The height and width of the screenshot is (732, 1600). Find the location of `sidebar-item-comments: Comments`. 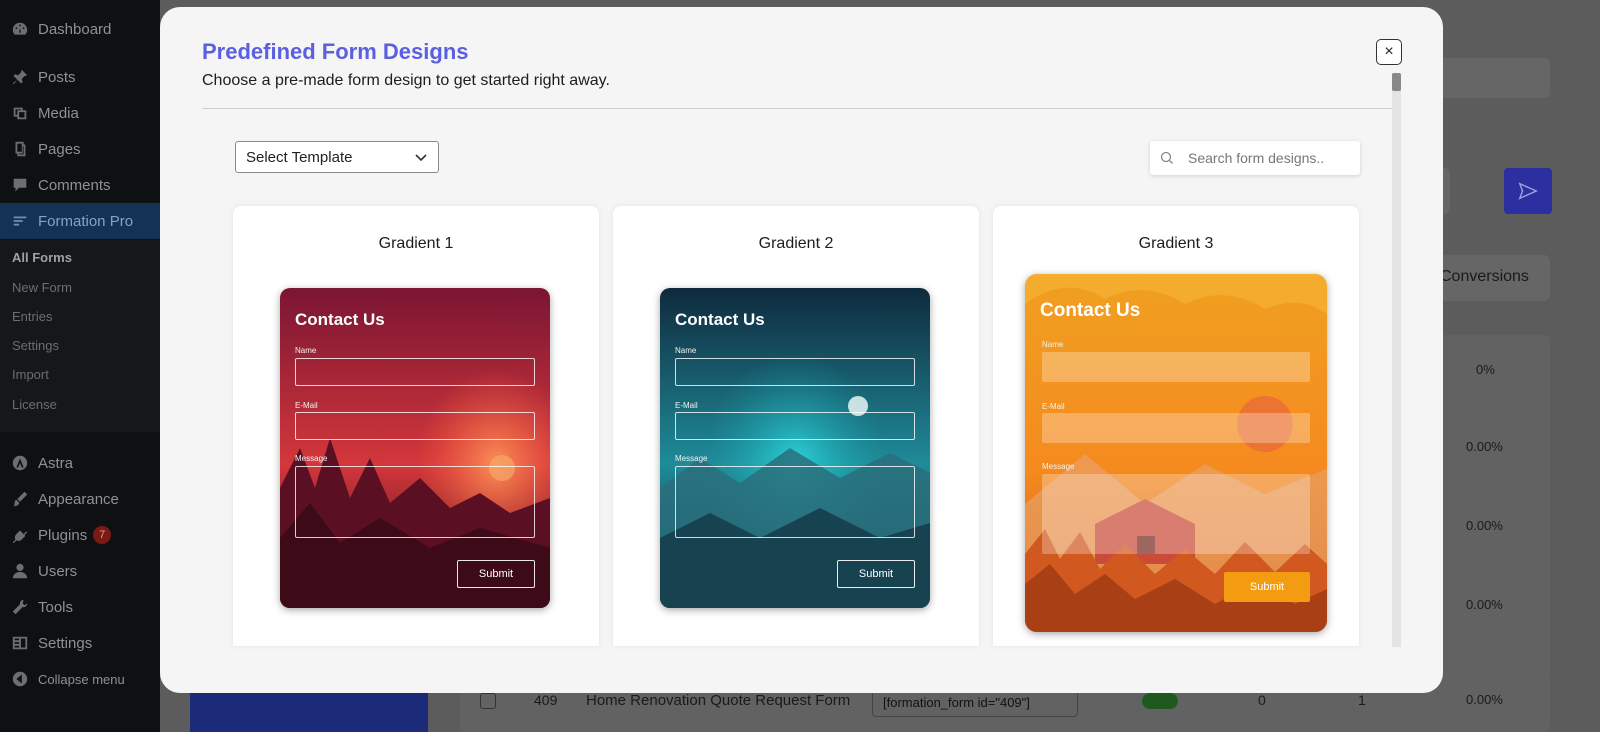

sidebar-item-comments: Comments is located at coordinates (80, 185).